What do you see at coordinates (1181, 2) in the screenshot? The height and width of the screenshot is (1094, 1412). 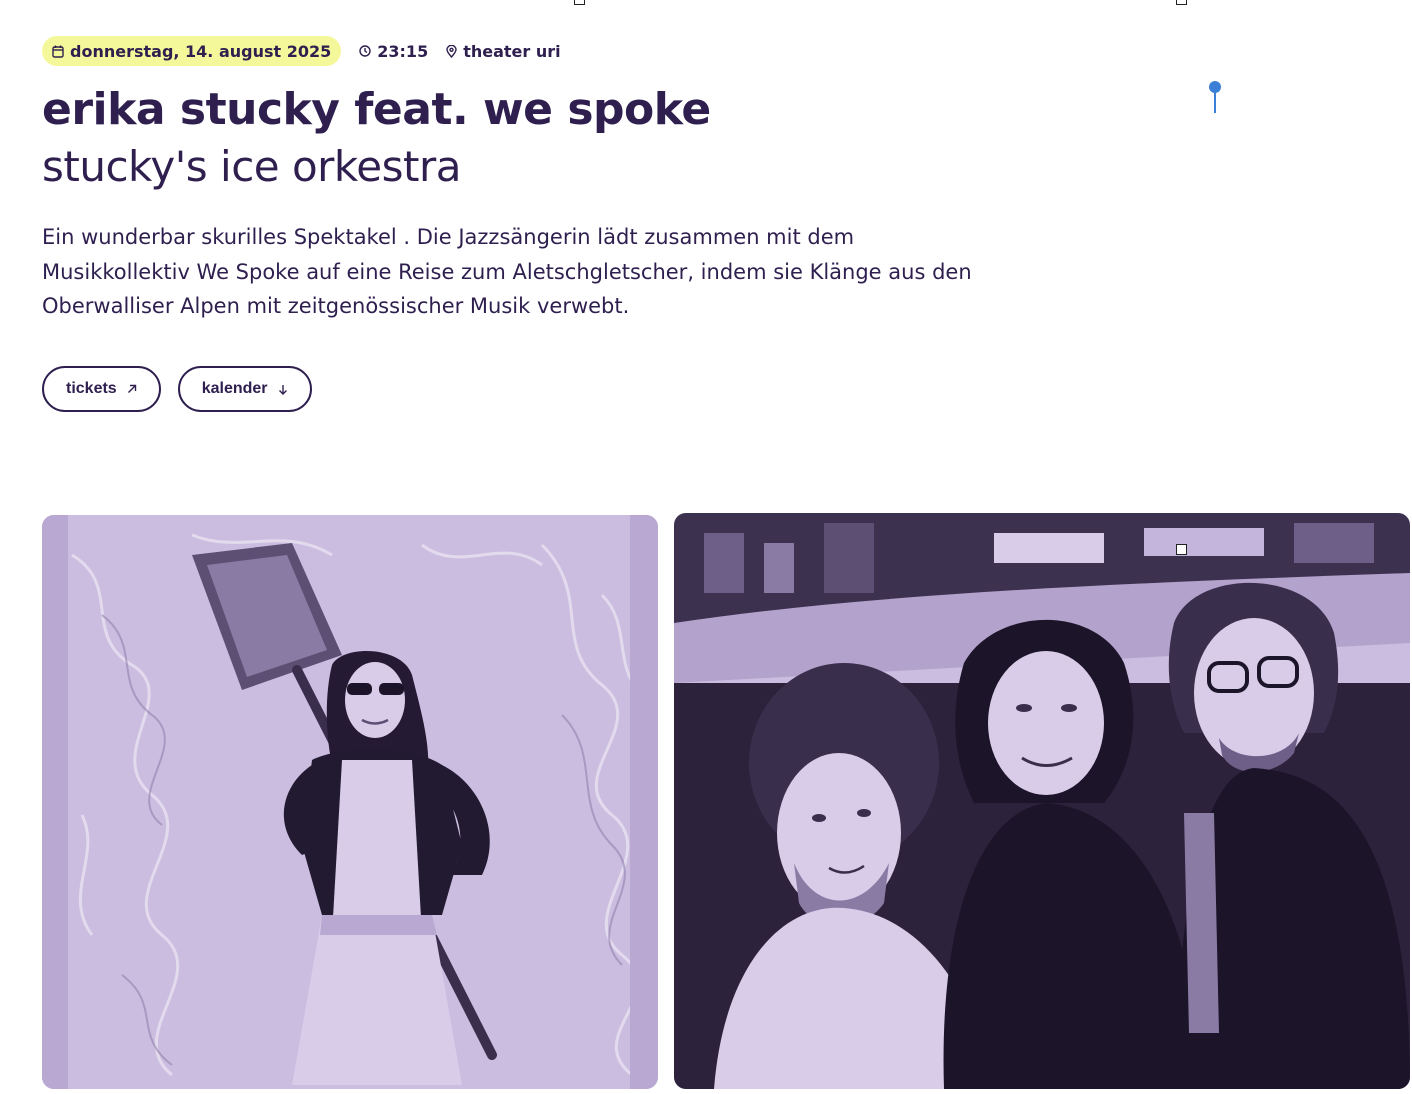 I see `selection-handle-top-right` at bounding box center [1181, 2].